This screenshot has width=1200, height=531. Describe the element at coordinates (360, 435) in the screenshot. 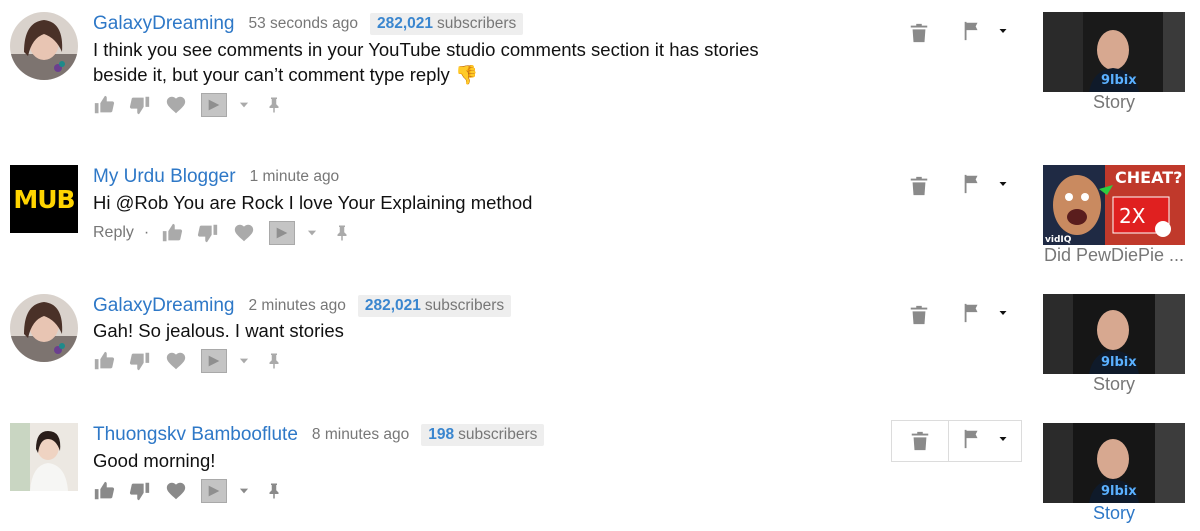

I see `comment-time: 8 minutes ago` at that location.